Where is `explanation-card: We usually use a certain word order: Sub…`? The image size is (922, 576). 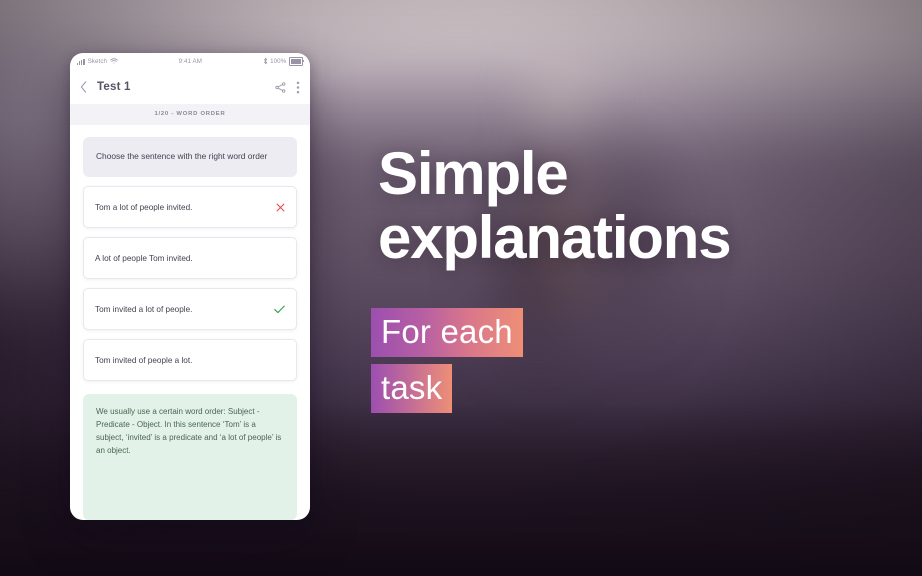 explanation-card: We usually use a certain word order: Sub… is located at coordinates (190, 457).